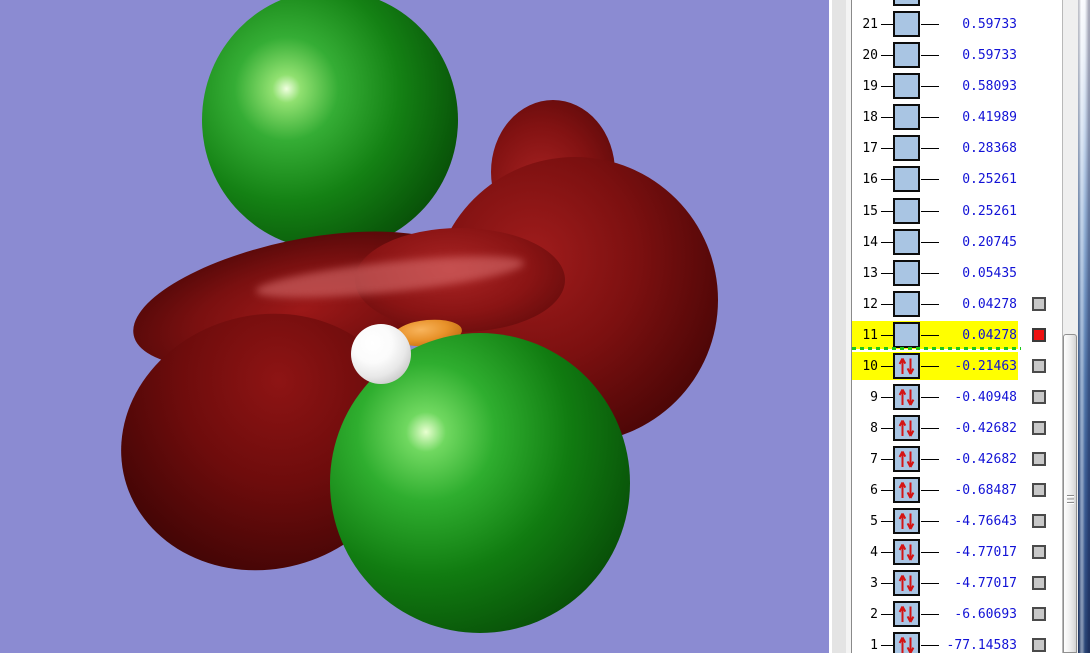 Image resolution: width=1090 pixels, height=653 pixels. Describe the element at coordinates (870, 56) in the screenshot. I see `orbital-index: 20` at that location.